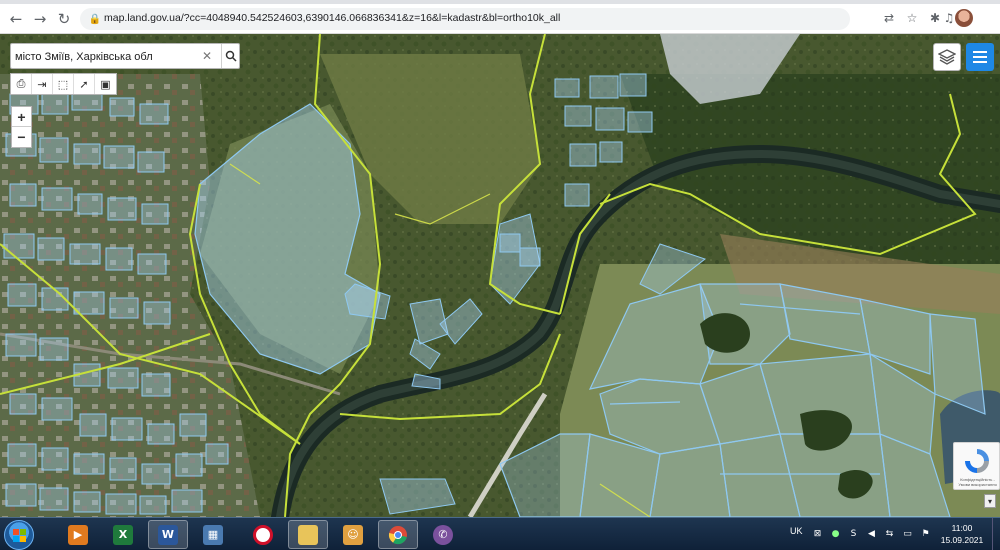 The width and height of the screenshot is (1000, 550). Describe the element at coordinates (230, 56) in the screenshot. I see `search-icon` at that location.